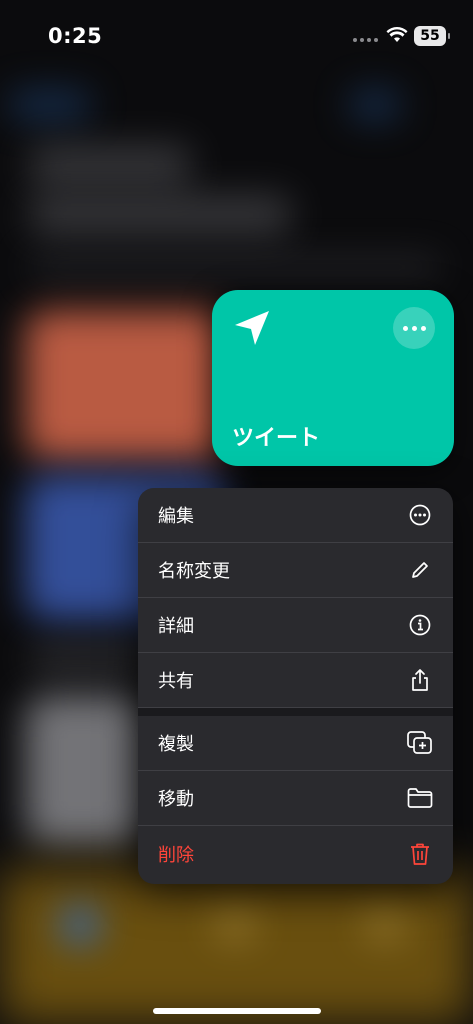  I want to click on pencil-icon, so click(420, 570).